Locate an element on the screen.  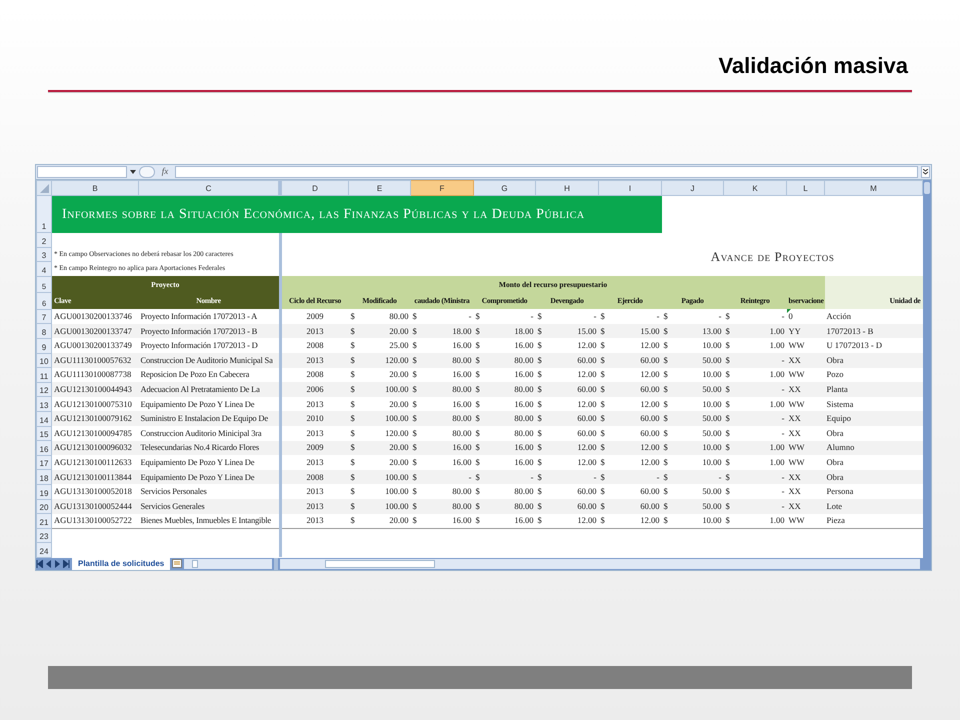
table-cell: AGU13130100052018 is located at coordinates (95, 491).